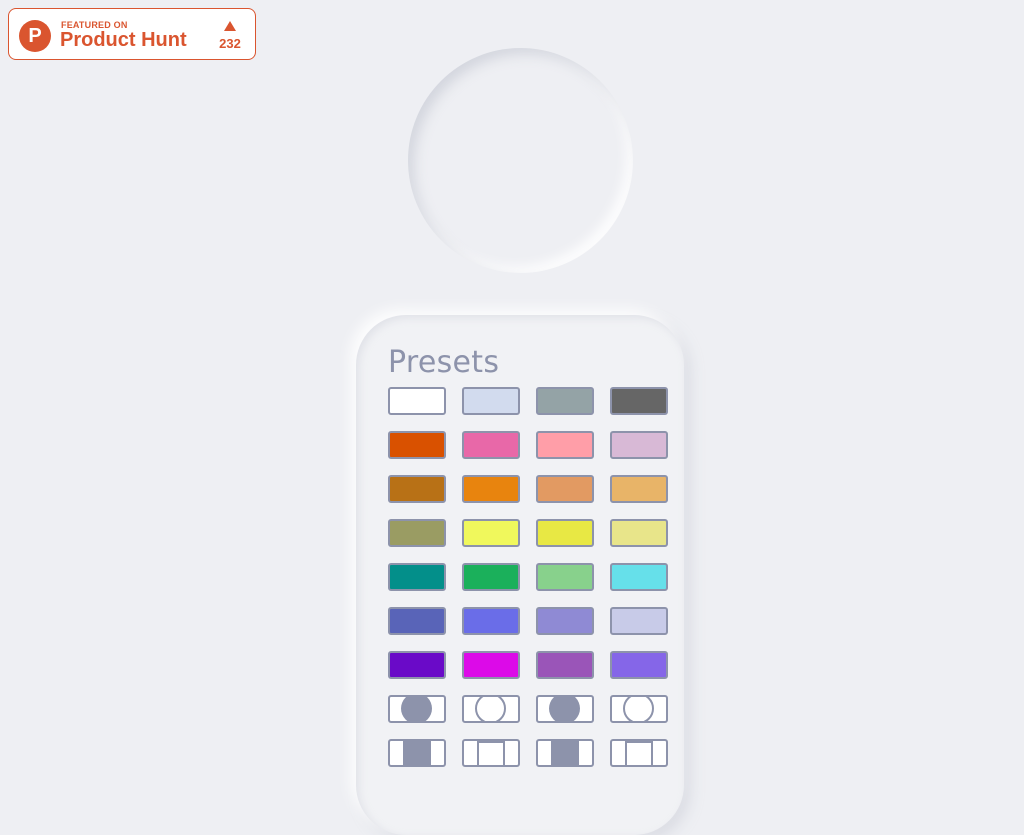 This screenshot has width=1024, height=835. I want to click on product-hunt-logo-icon: P, so click(35, 36).